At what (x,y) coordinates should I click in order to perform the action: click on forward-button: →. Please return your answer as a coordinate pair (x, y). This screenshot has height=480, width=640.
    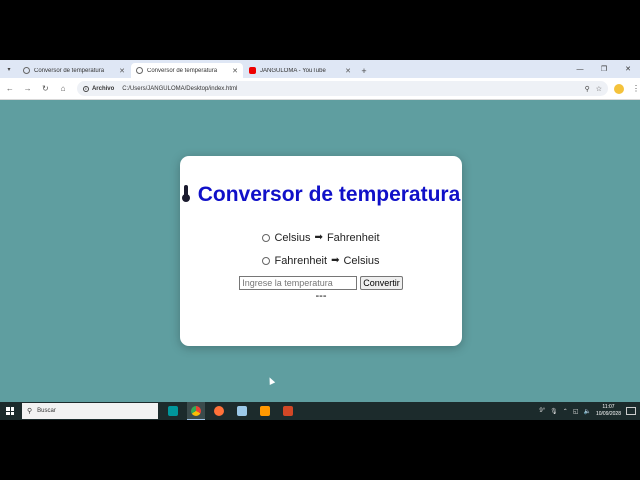
    Looking at the image, I should click on (28, 89).